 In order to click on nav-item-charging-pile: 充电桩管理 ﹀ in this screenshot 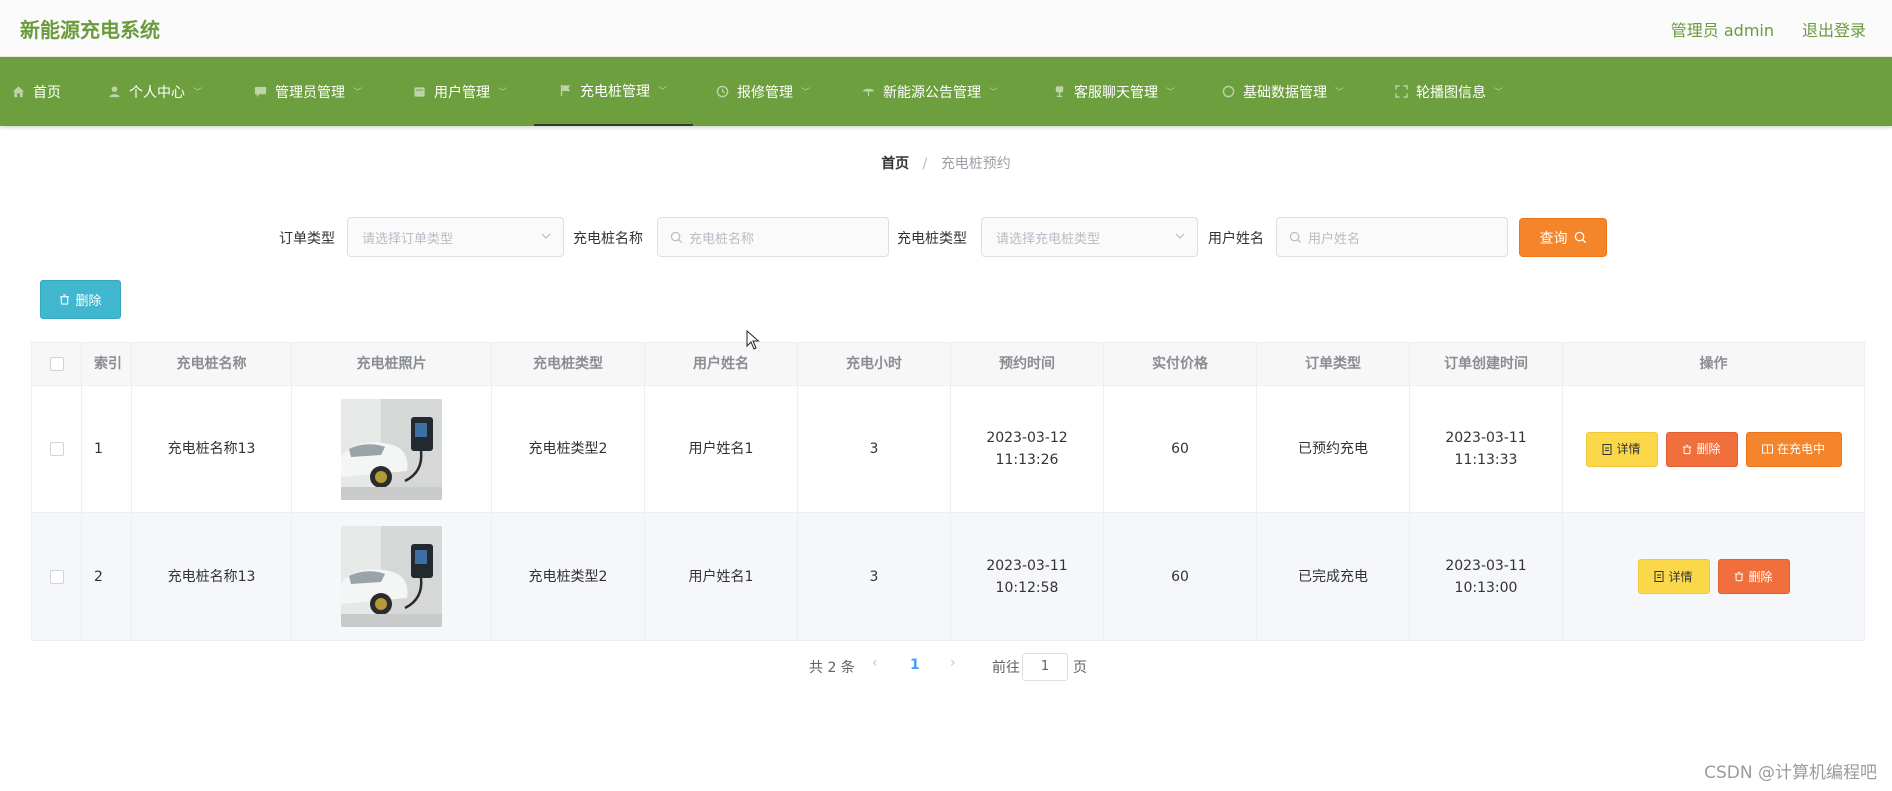, I will do `click(613, 91)`.